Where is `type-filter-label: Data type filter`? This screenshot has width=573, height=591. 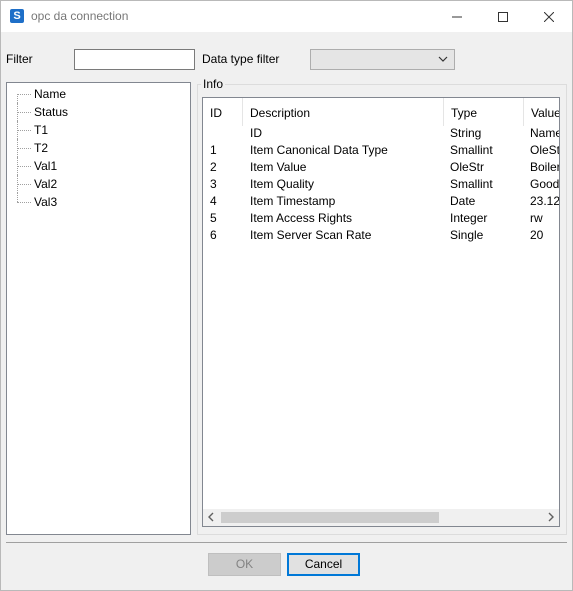
type-filter-label: Data type filter is located at coordinates (241, 59).